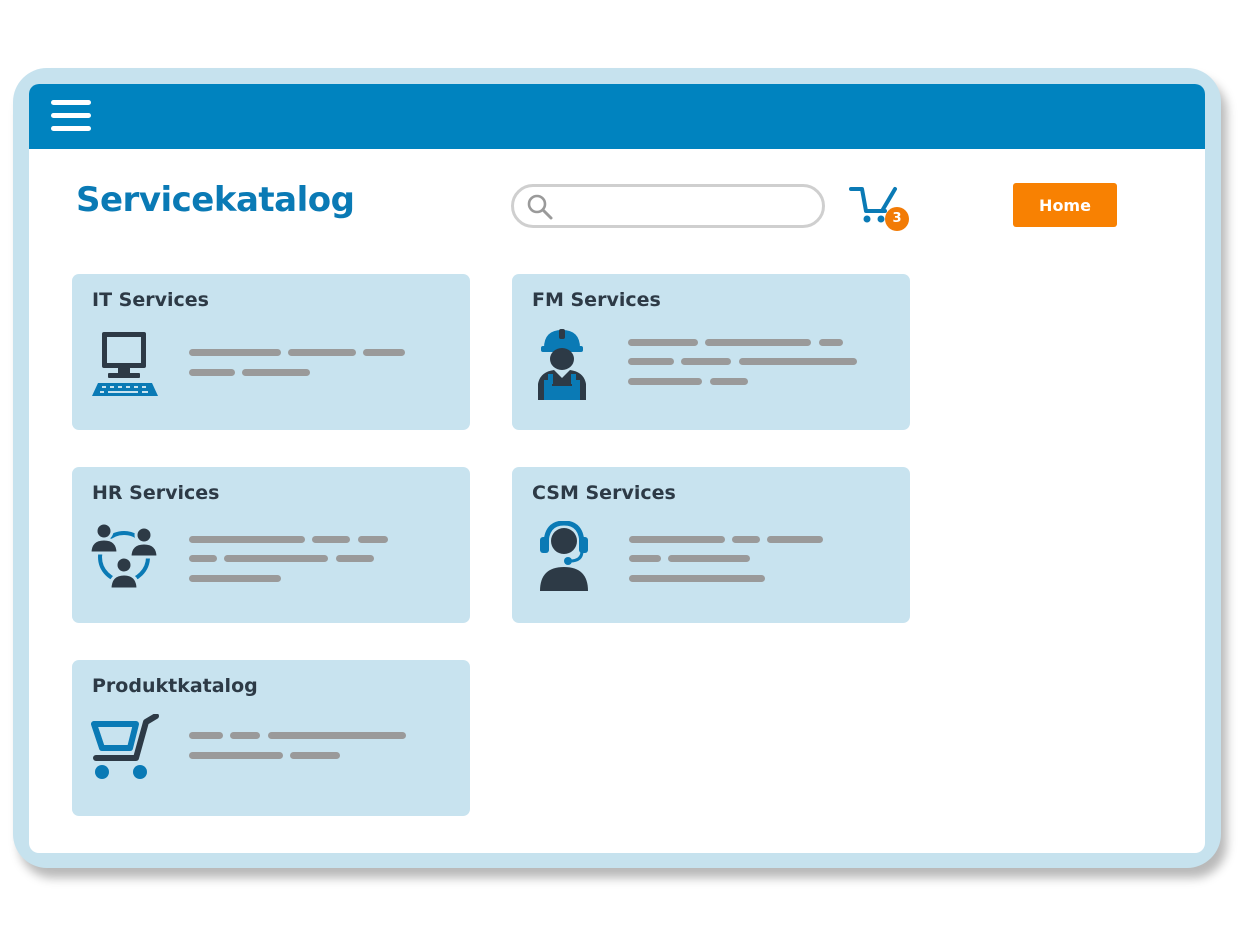 Image resolution: width=1251 pixels, height=938 pixels. What do you see at coordinates (215, 200) in the screenshot?
I see `page-title: Servicekatalog` at bounding box center [215, 200].